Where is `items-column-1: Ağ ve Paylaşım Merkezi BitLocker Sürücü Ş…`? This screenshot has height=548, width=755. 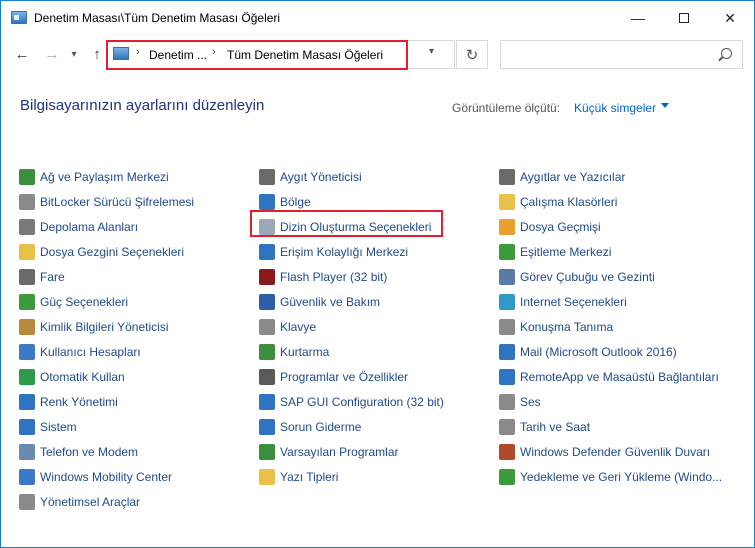 items-column-1: Ağ ve Paylaşım Merkezi BitLocker Sürücü Ş… is located at coordinates (106, 339).